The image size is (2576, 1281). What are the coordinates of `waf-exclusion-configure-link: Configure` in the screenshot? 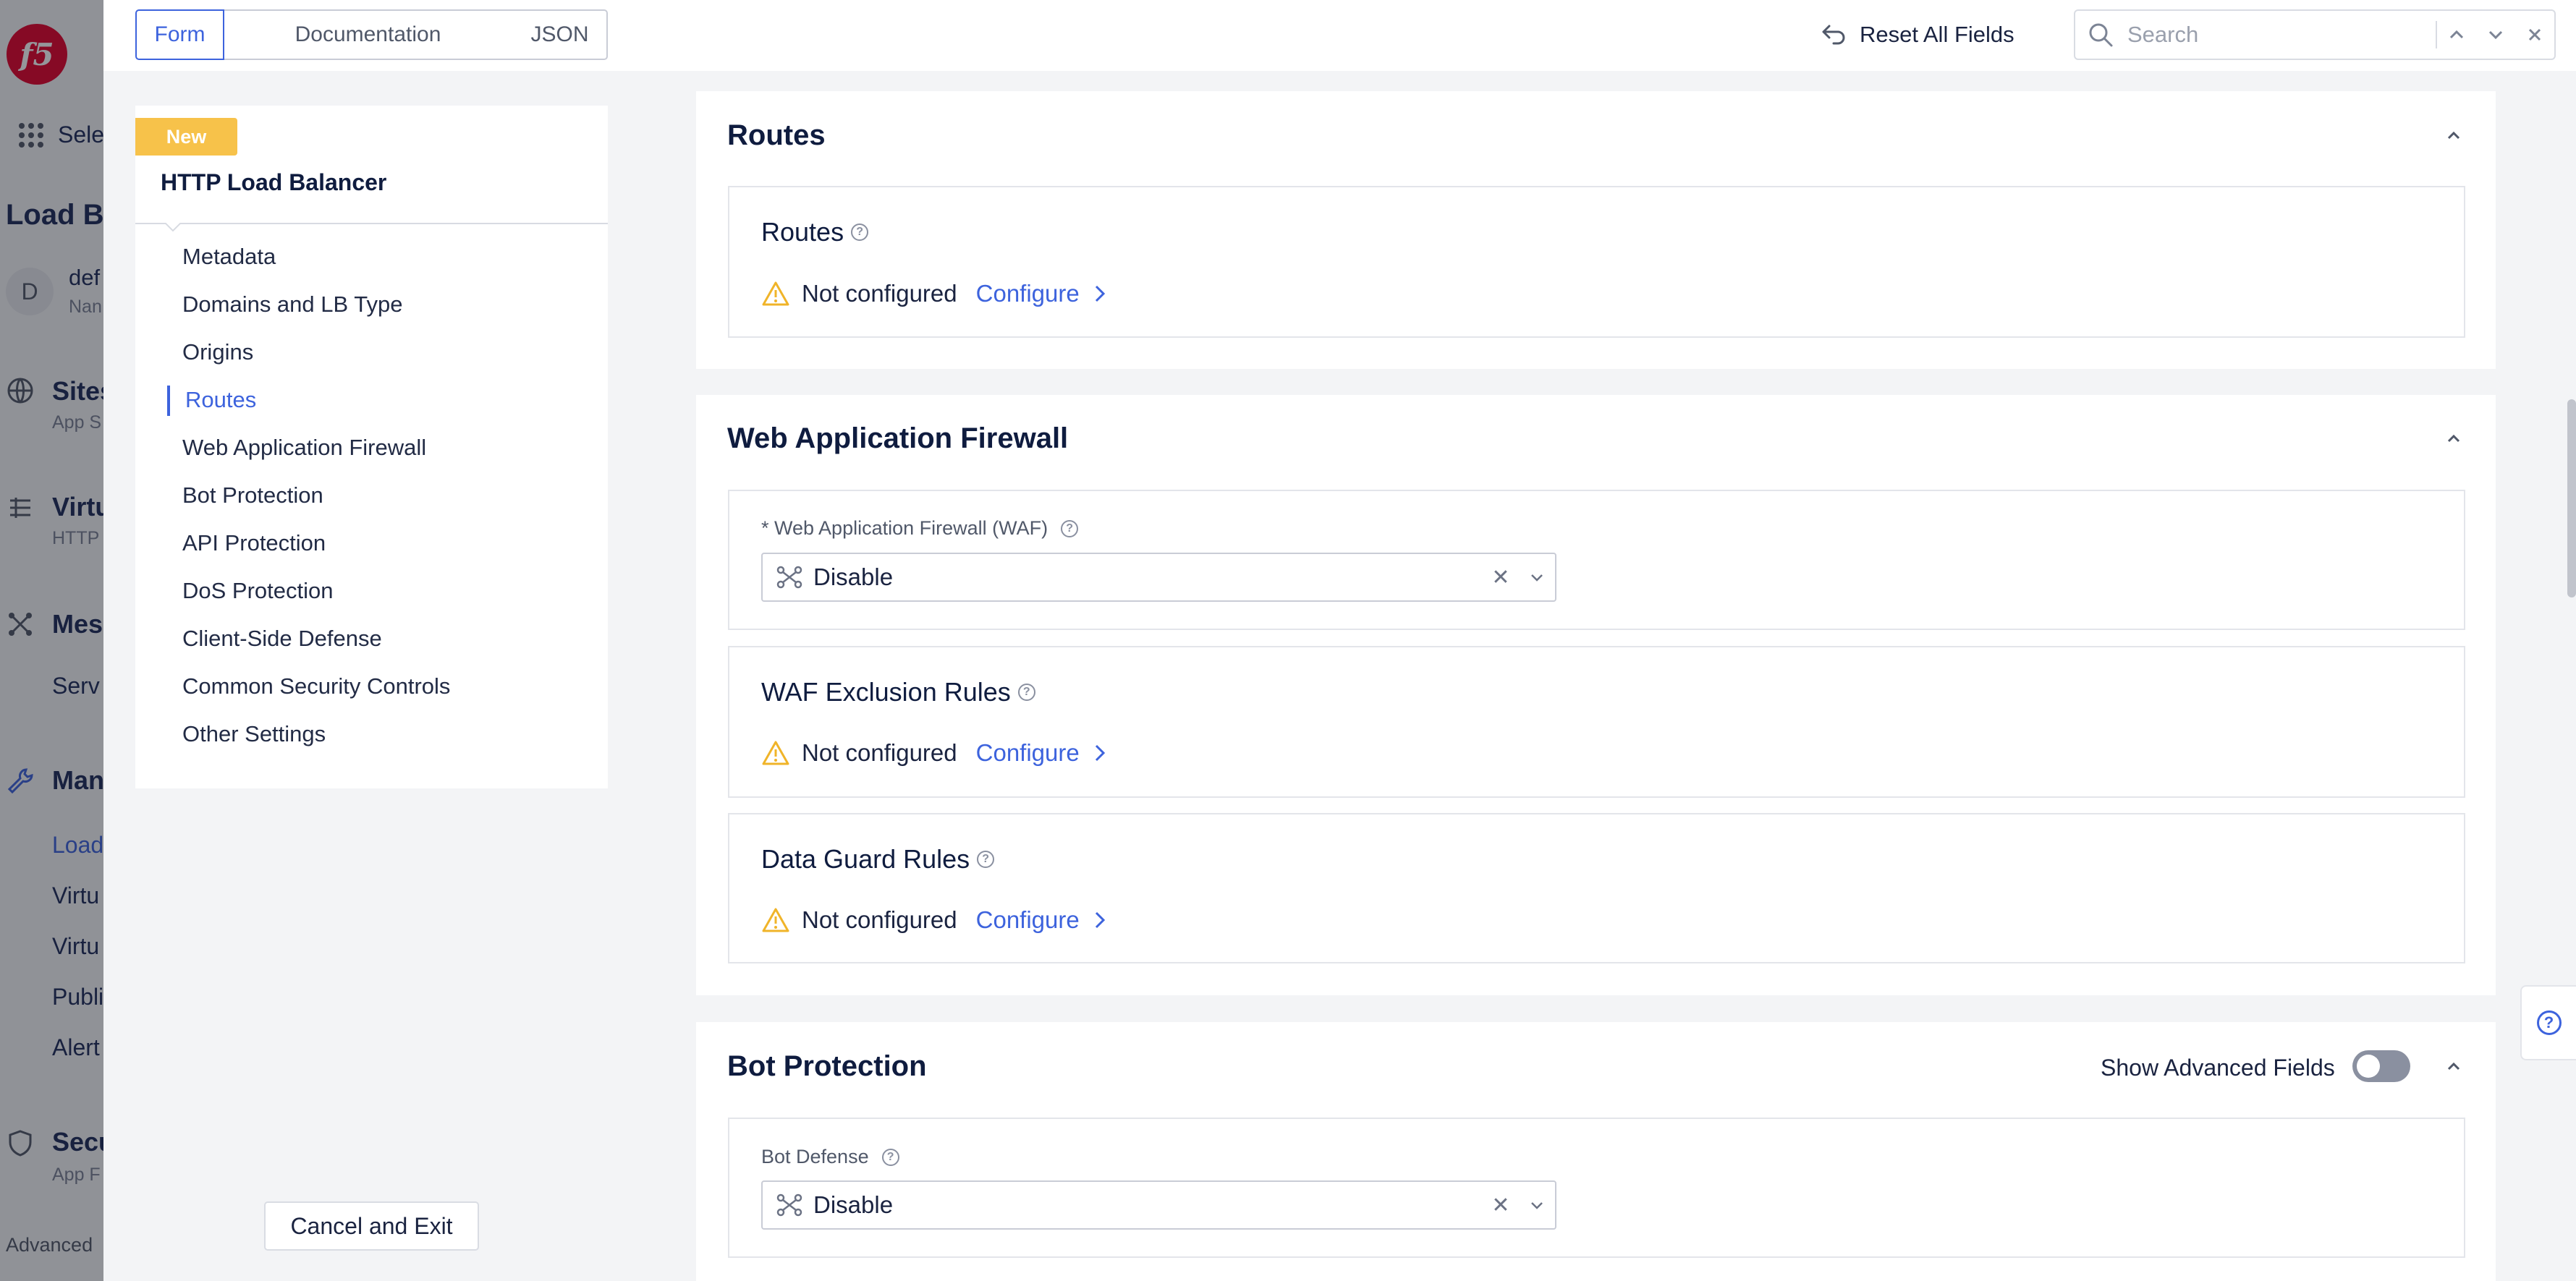 It's located at (1028, 753).